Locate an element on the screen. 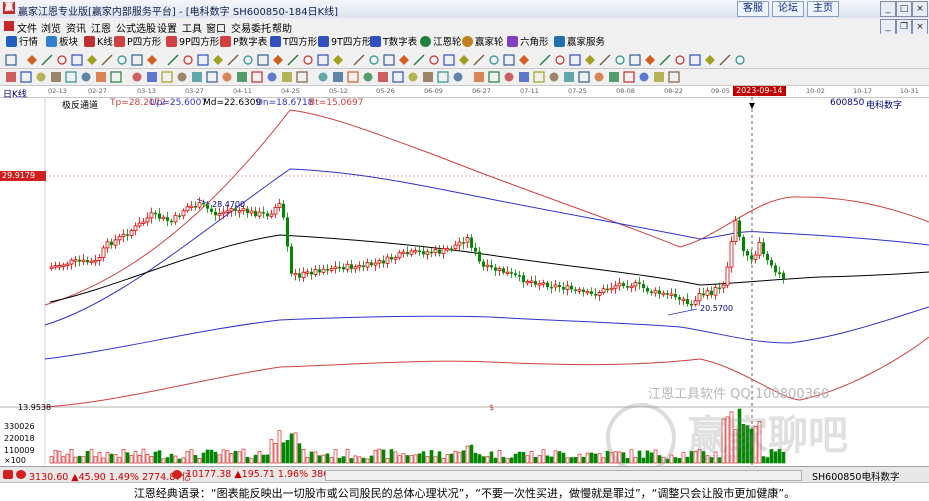  menu-window: 窗口 is located at coordinates (216, 27).